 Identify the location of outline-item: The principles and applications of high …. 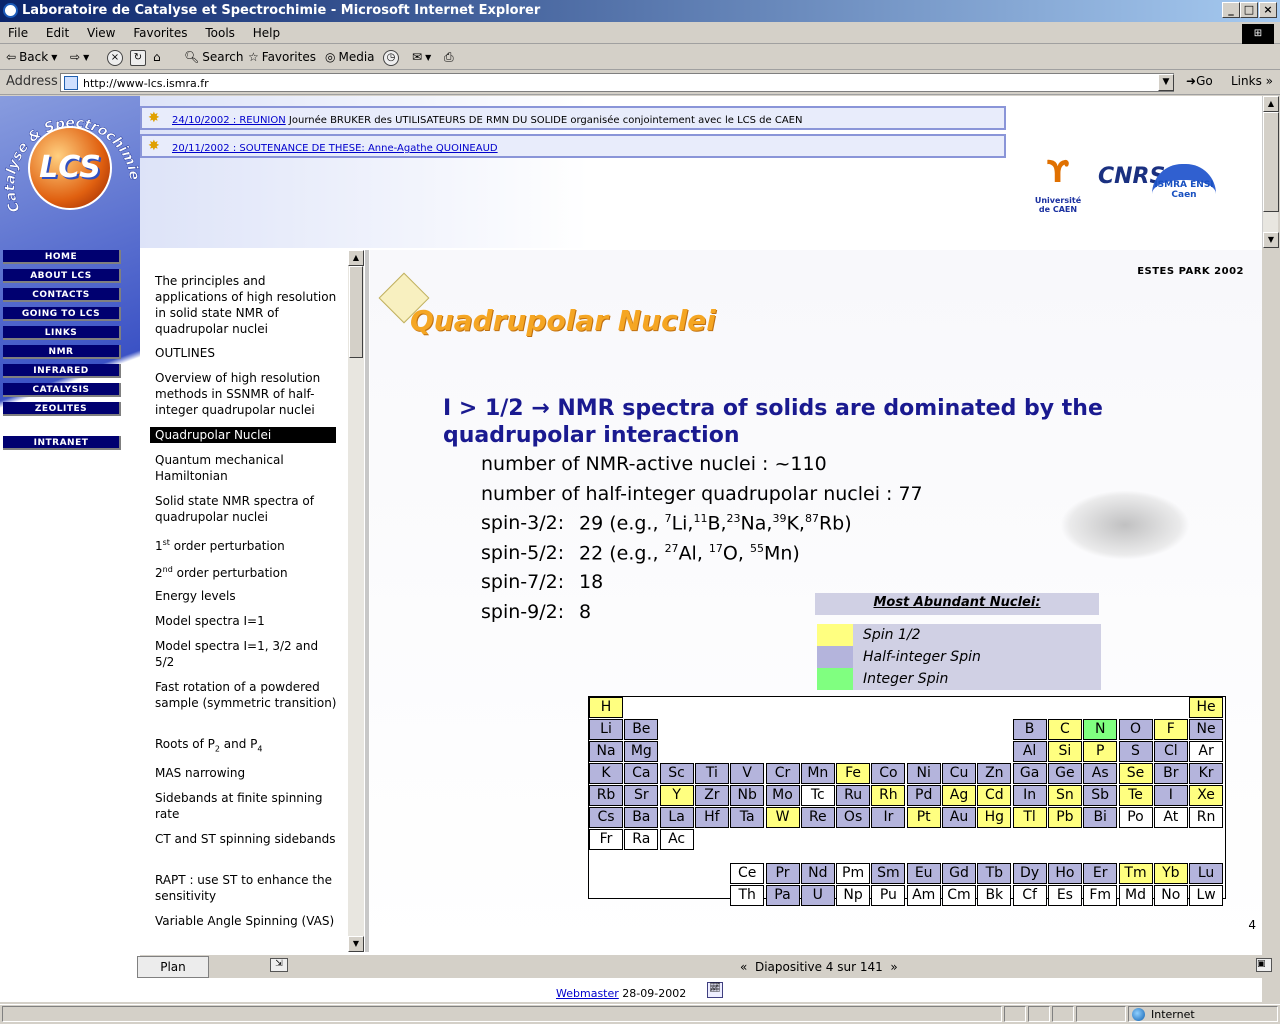
(248, 305).